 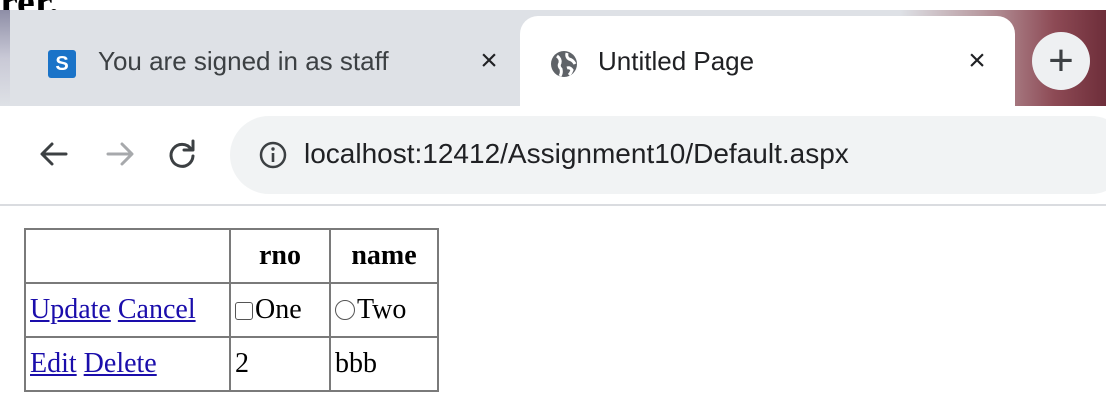 I want to click on edit-link: Edit, so click(x=53, y=363).